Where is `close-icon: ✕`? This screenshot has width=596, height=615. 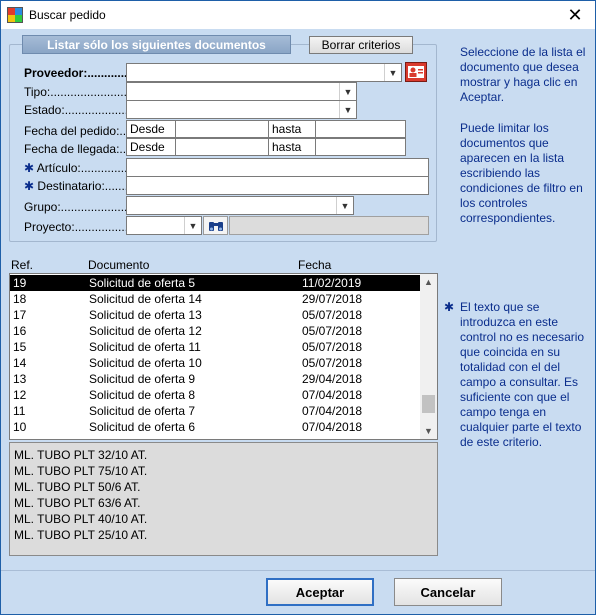 close-icon: ✕ is located at coordinates (575, 15).